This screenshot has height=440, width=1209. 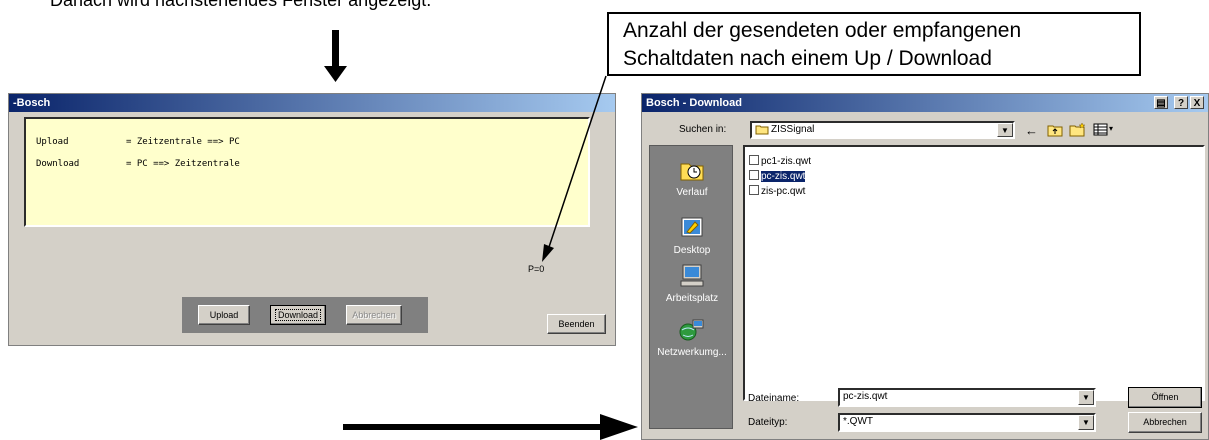 I want to click on down-arrow-icon, so click(x=335, y=56).